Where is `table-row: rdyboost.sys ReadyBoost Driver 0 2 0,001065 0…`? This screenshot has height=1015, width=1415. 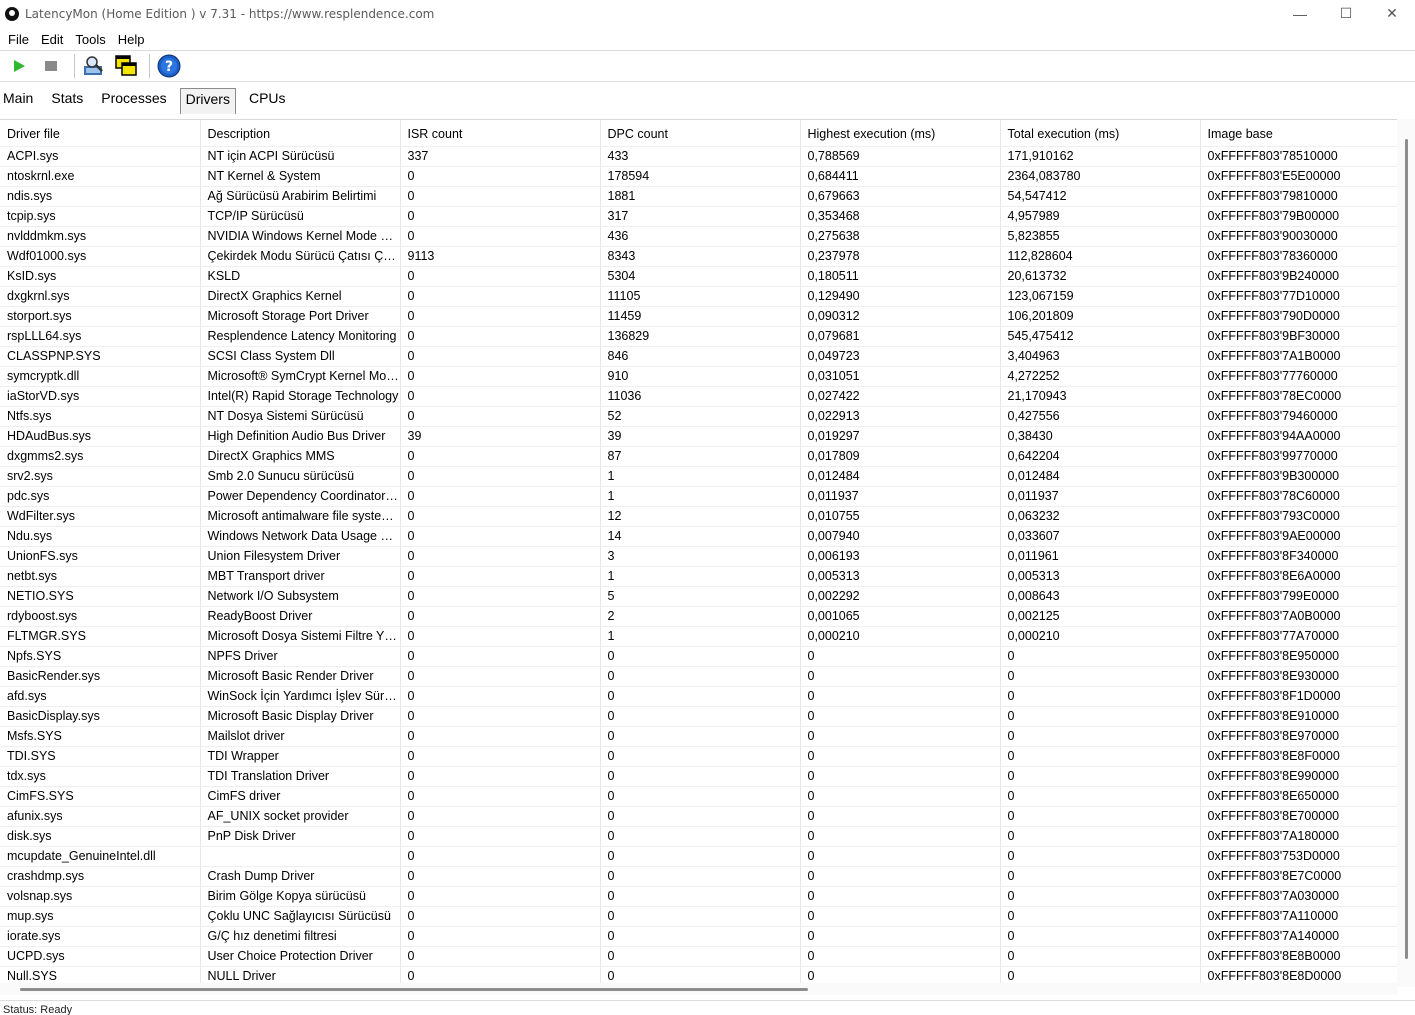
table-row: rdyboost.sys ReadyBoost Driver 0 2 0,001065 0… is located at coordinates (699, 616).